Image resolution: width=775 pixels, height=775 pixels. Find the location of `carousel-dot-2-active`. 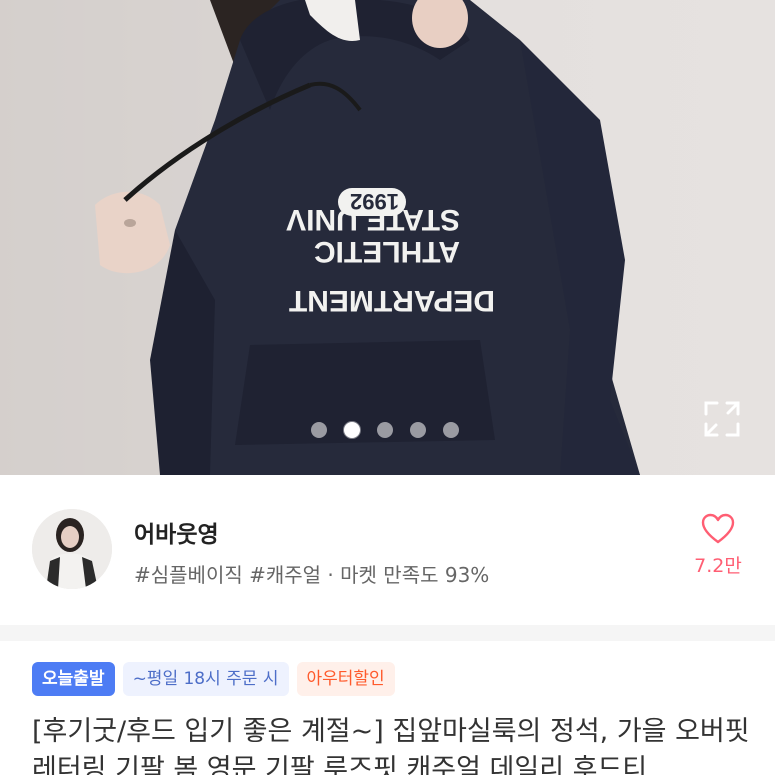

carousel-dot-2-active is located at coordinates (352, 430).